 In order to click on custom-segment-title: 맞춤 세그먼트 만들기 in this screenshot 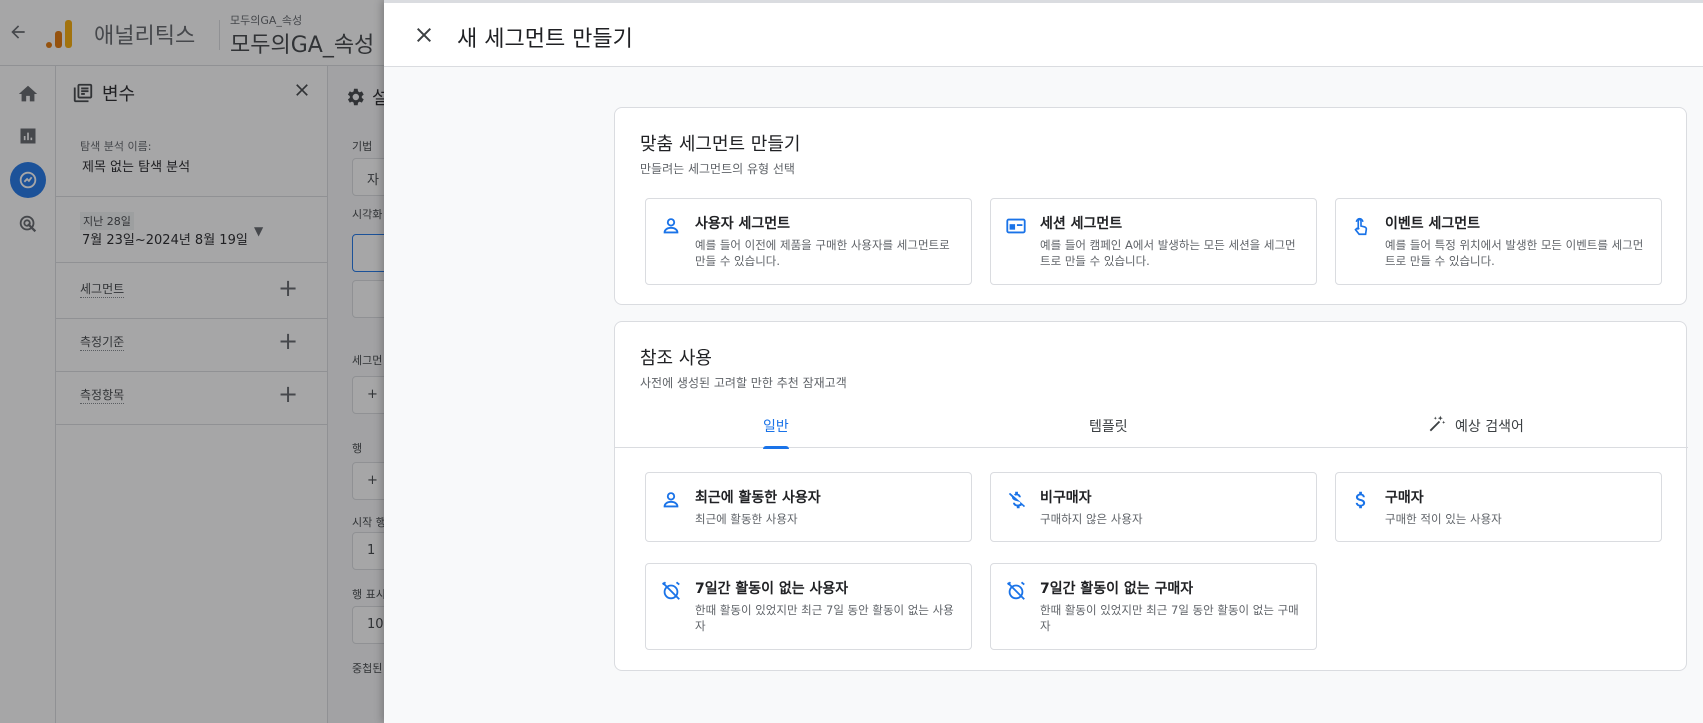, I will do `click(720, 144)`.